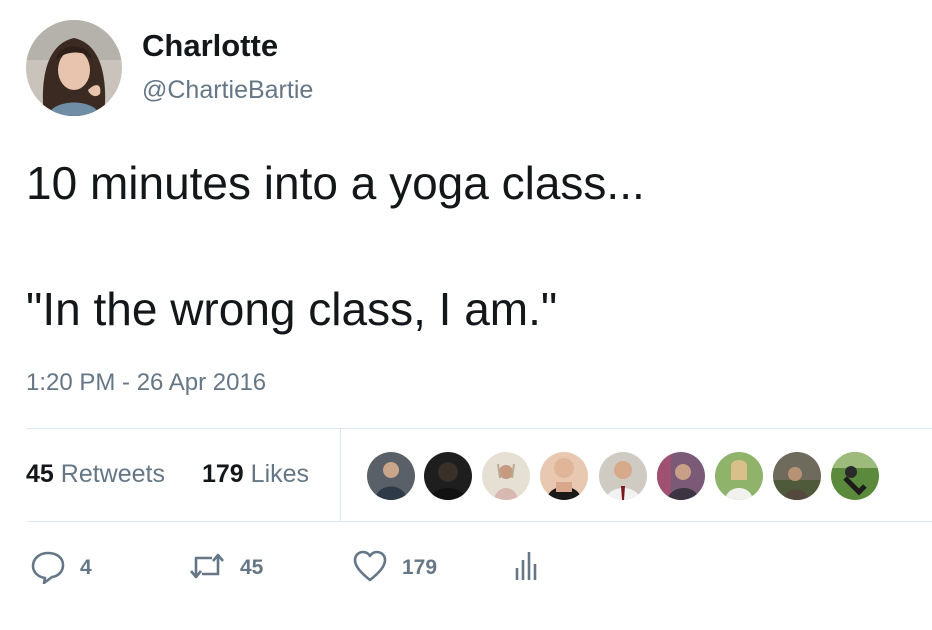 The width and height of the screenshot is (932, 630). I want to click on likes-stat: 179 Likes, so click(255, 474).